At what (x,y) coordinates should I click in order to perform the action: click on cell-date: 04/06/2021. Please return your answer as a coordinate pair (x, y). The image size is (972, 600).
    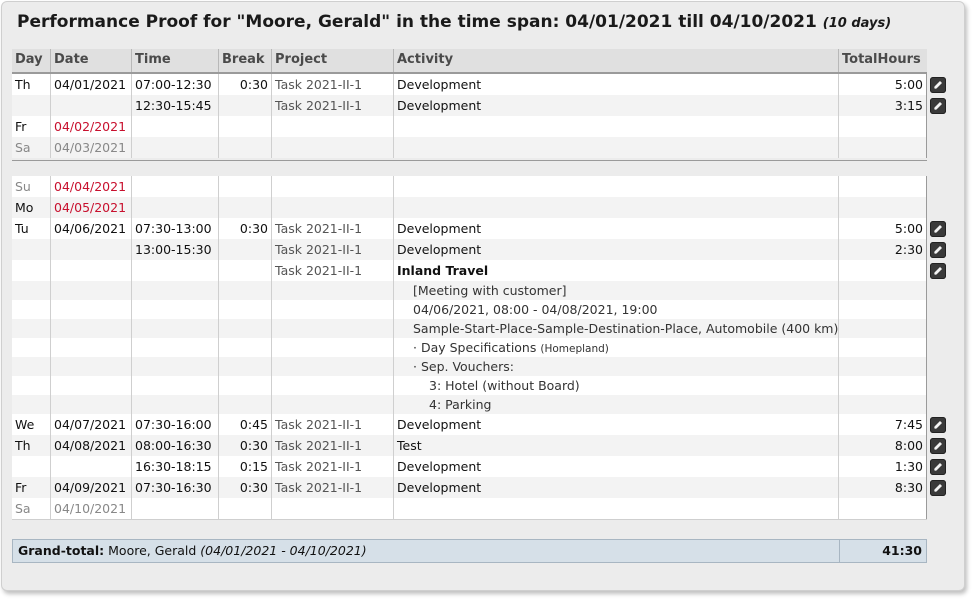
    Looking at the image, I should click on (90, 228).